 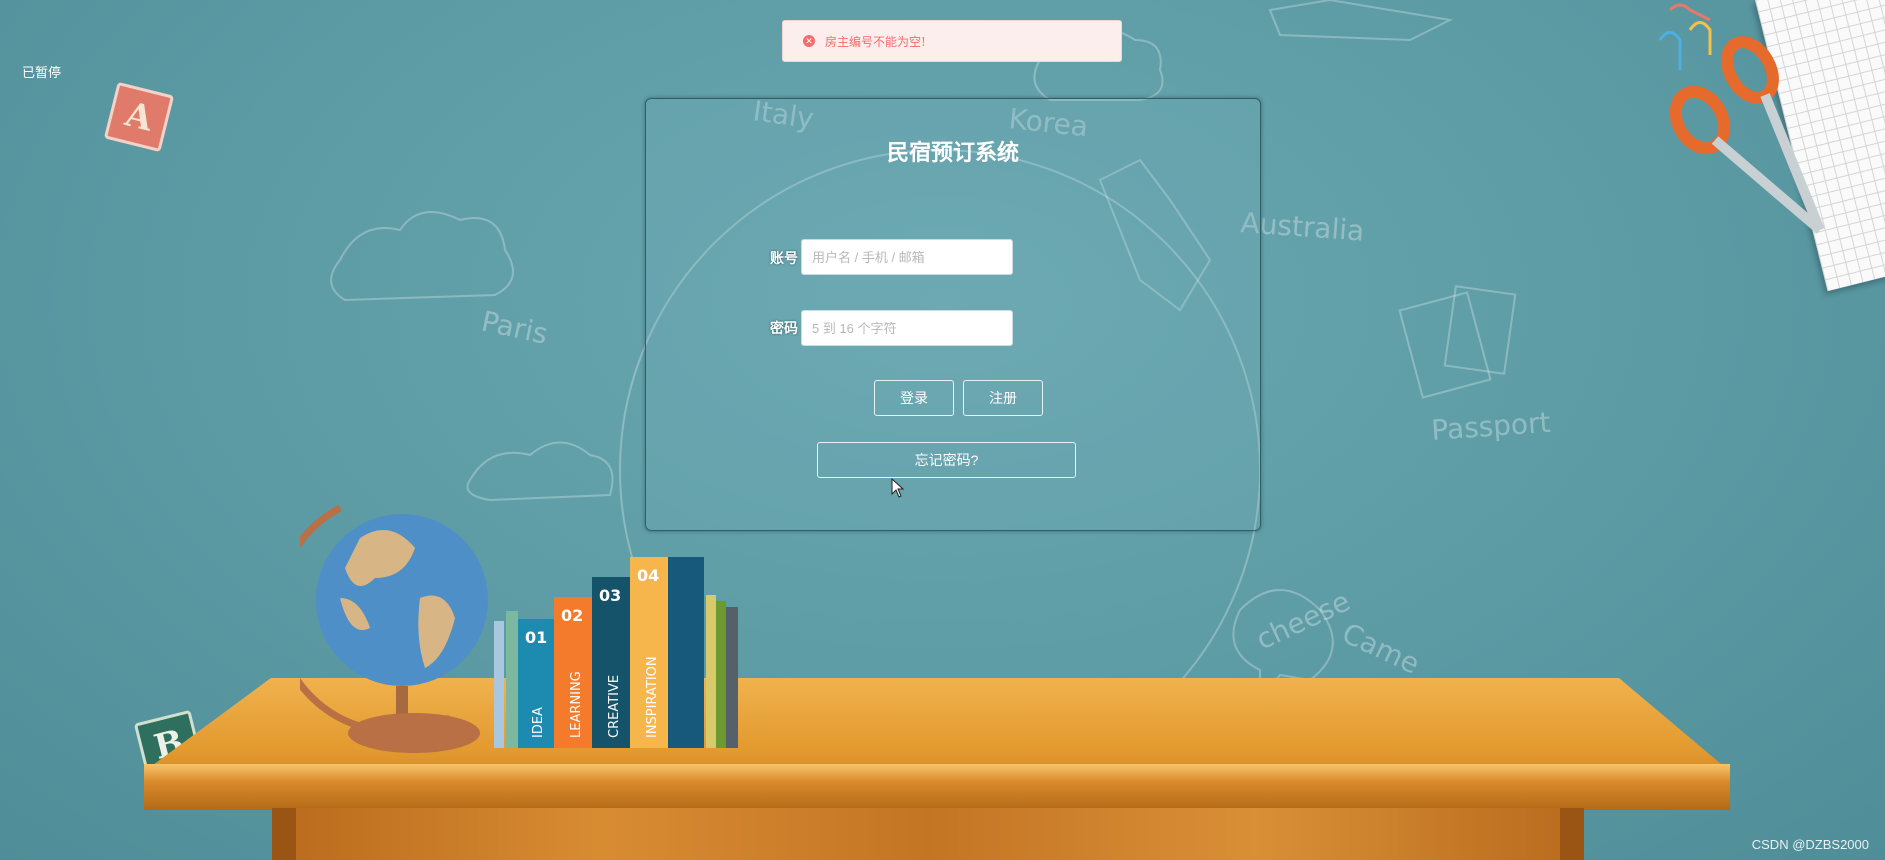 What do you see at coordinates (928, 834) in the screenshot?
I see `desk-front` at bounding box center [928, 834].